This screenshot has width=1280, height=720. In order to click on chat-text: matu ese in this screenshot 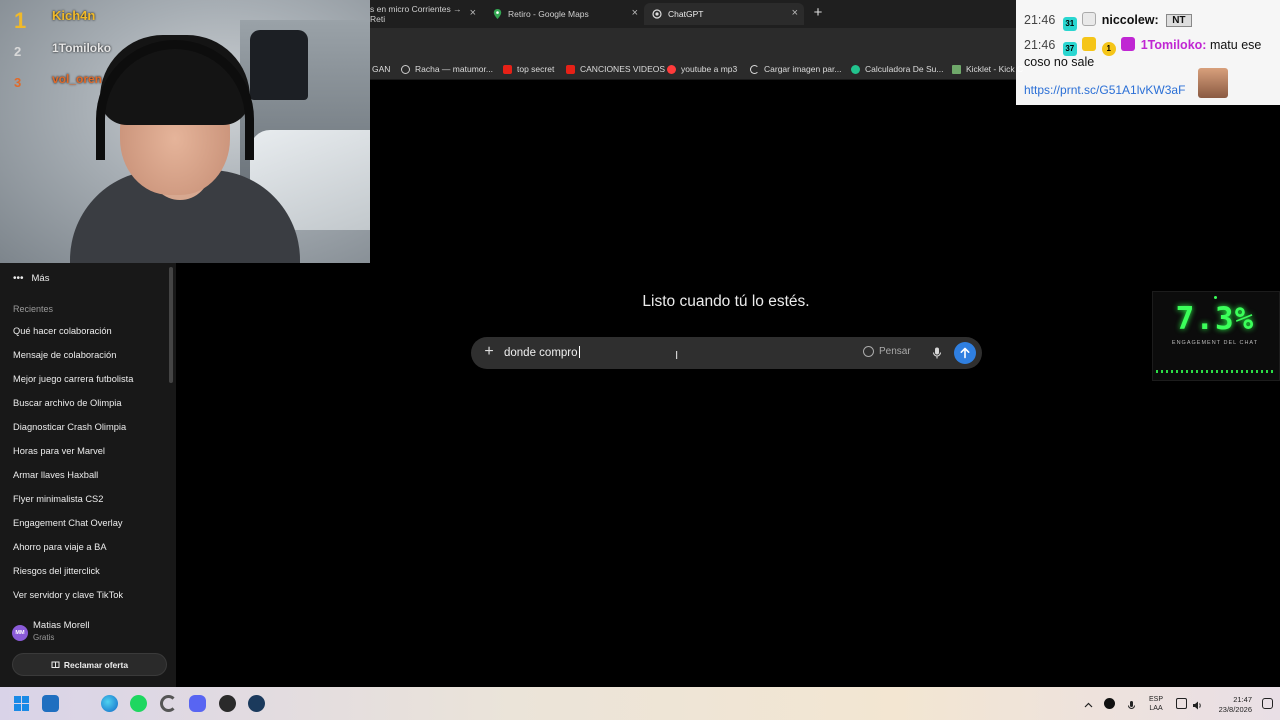, I will do `click(1235, 45)`.